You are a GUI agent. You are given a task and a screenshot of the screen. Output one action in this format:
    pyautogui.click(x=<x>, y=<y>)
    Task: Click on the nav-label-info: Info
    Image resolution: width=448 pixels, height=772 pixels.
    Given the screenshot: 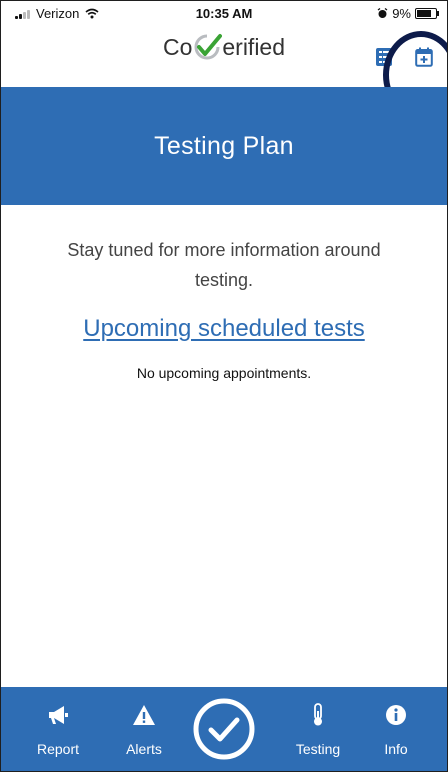 What is the action you would take?
    pyautogui.click(x=396, y=749)
    